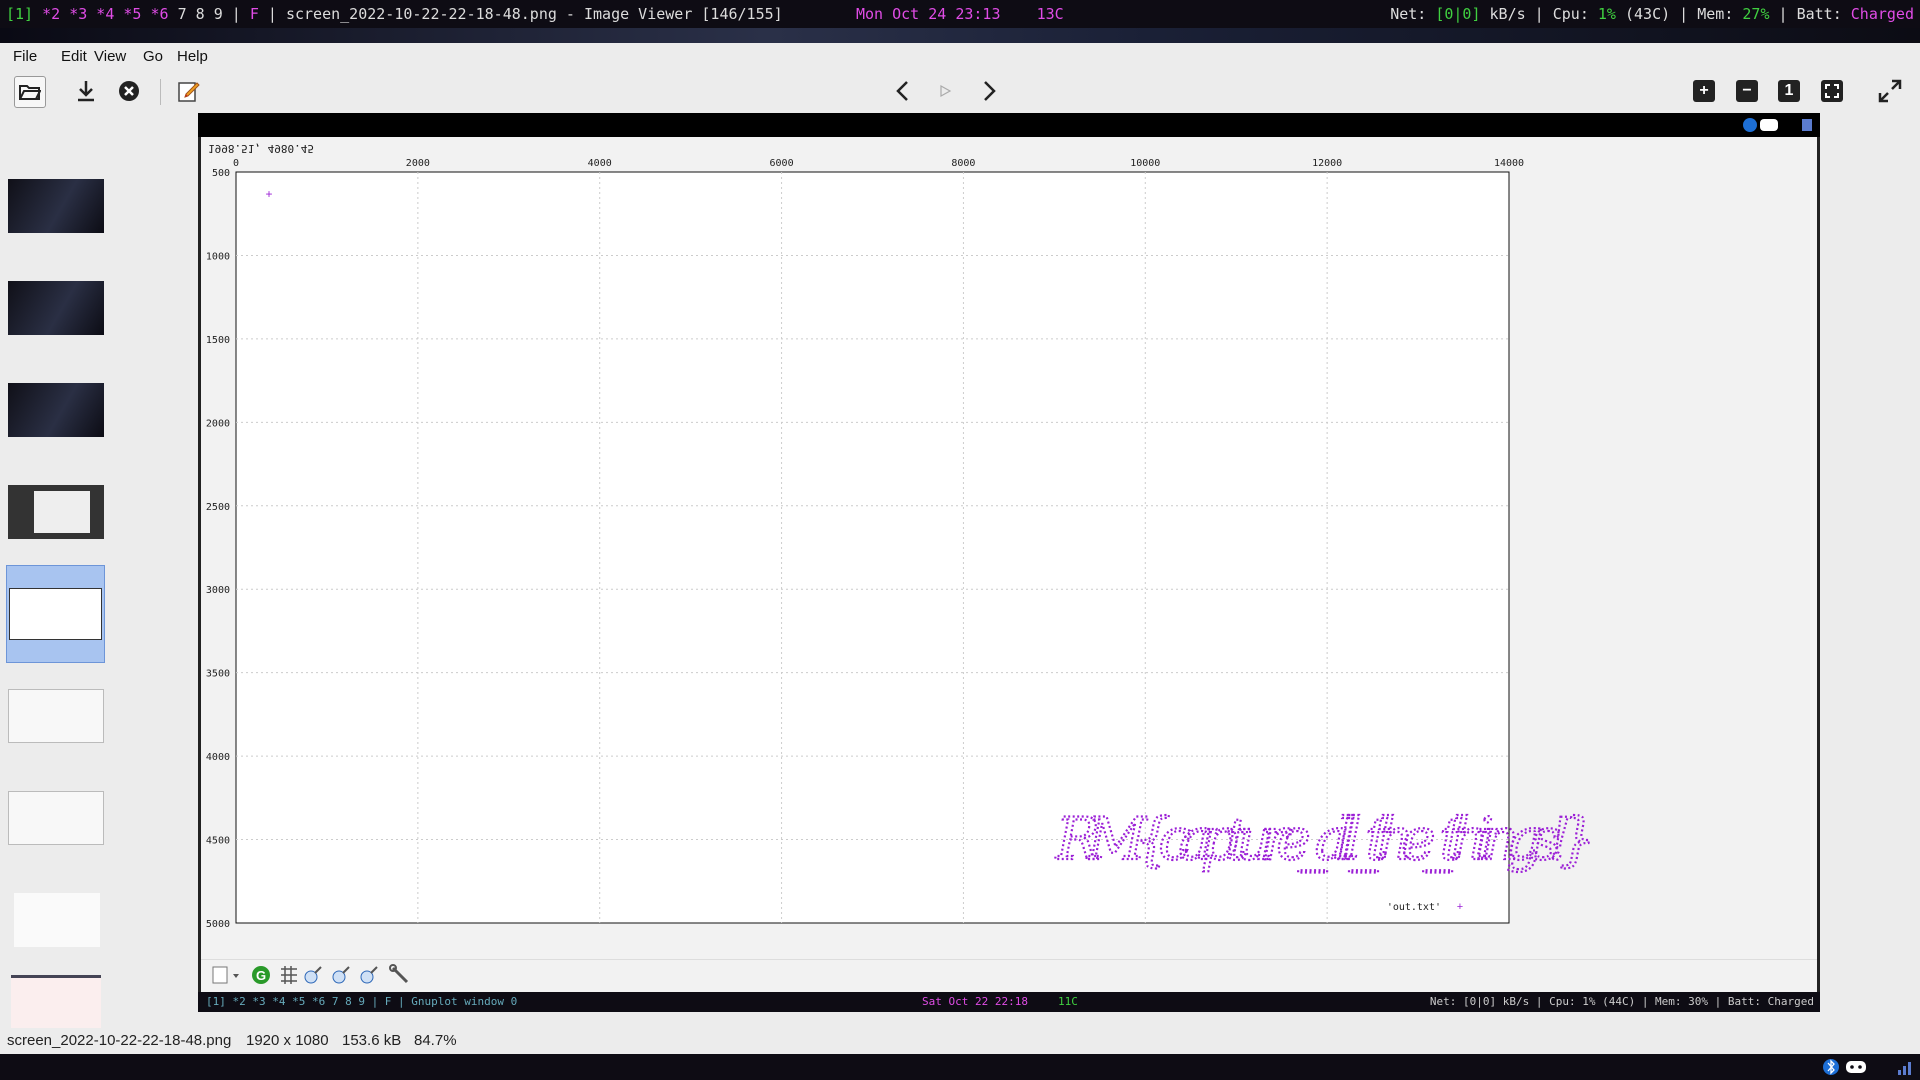 This screenshot has width=1920, height=1080. I want to click on plotted-handwriting: RM{capture_all_the_things!}, so click(1325, 839).